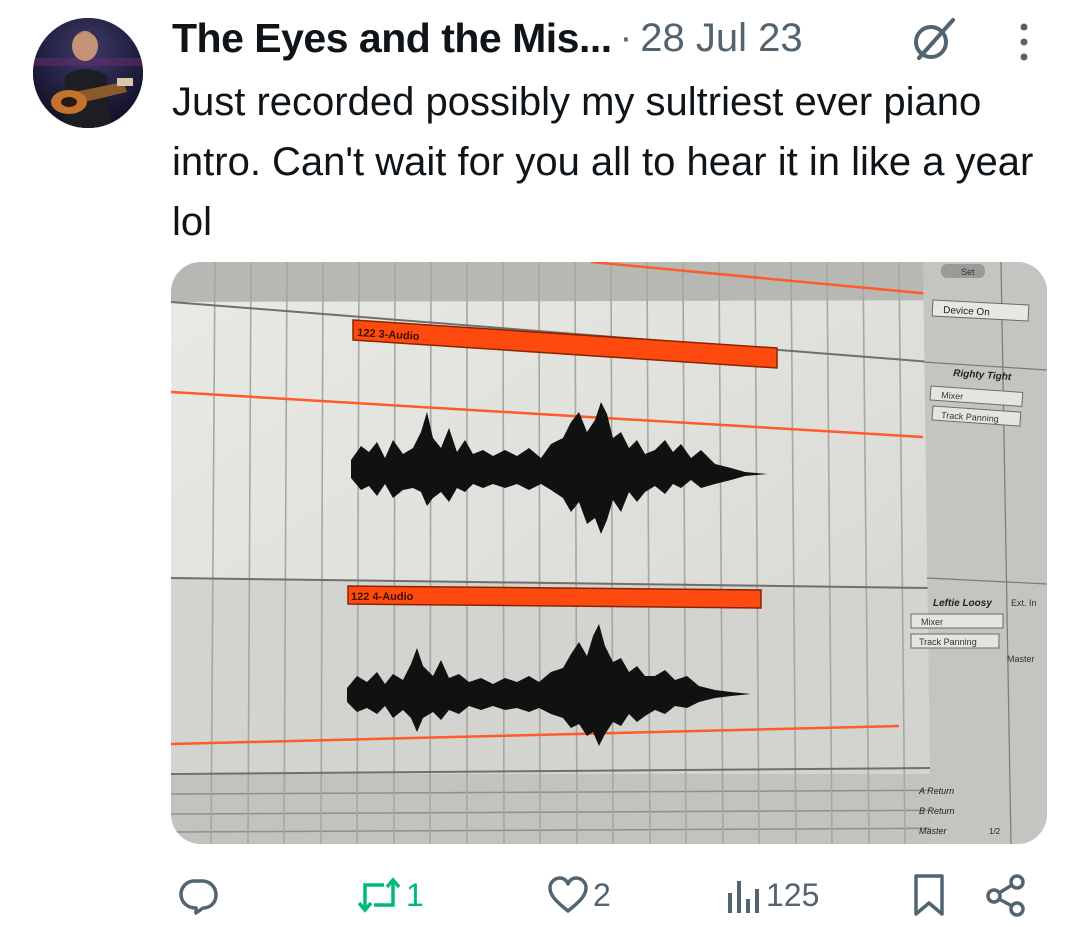 The height and width of the screenshot is (927, 1080). Describe the element at coordinates (1024, 42) in the screenshot. I see `more-vertical-icon` at that location.